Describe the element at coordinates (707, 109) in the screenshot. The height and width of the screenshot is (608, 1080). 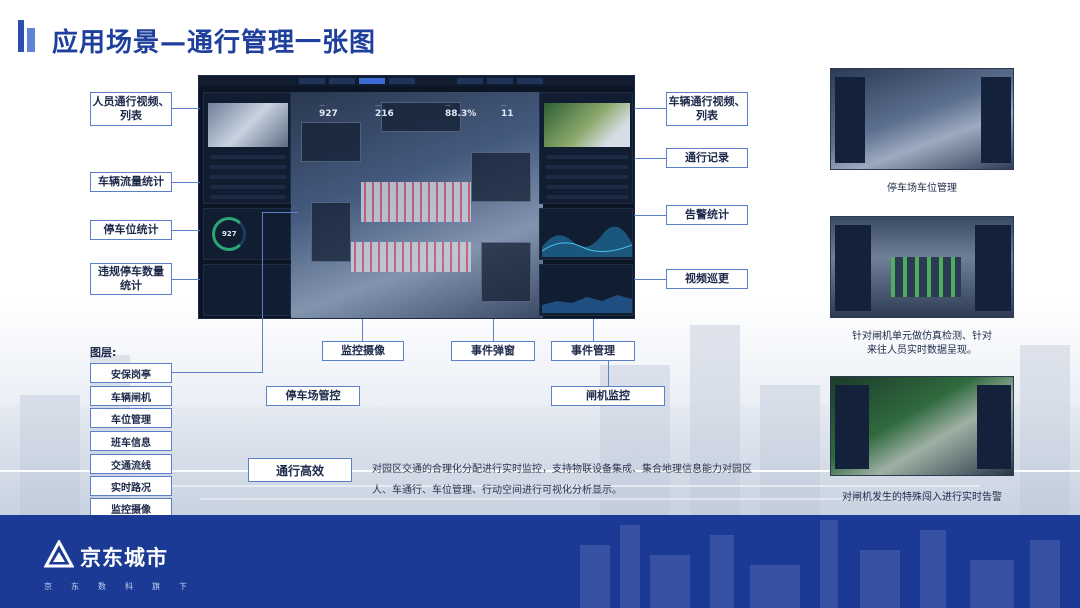
I see `callout-vehicle-video: 车辆通行视频、 列表` at that location.